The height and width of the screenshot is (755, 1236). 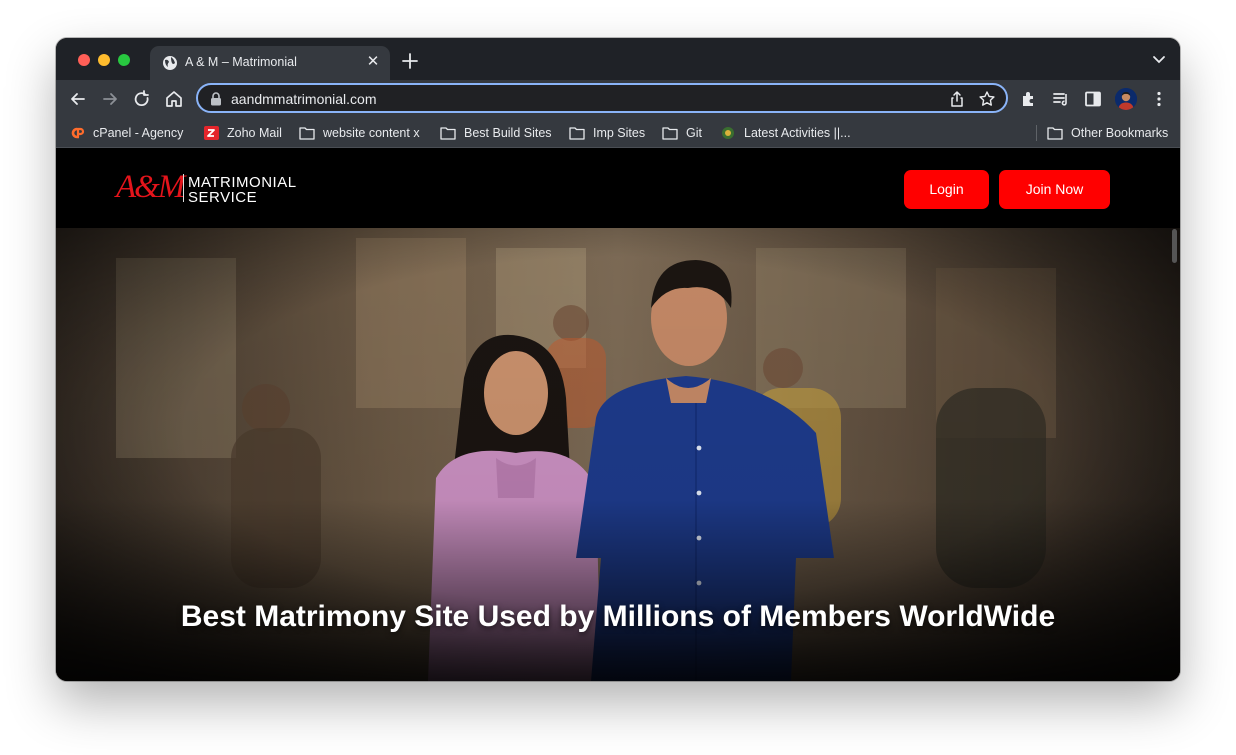 I want to click on bookmark-label: Best Build Sites, so click(x=508, y=133).